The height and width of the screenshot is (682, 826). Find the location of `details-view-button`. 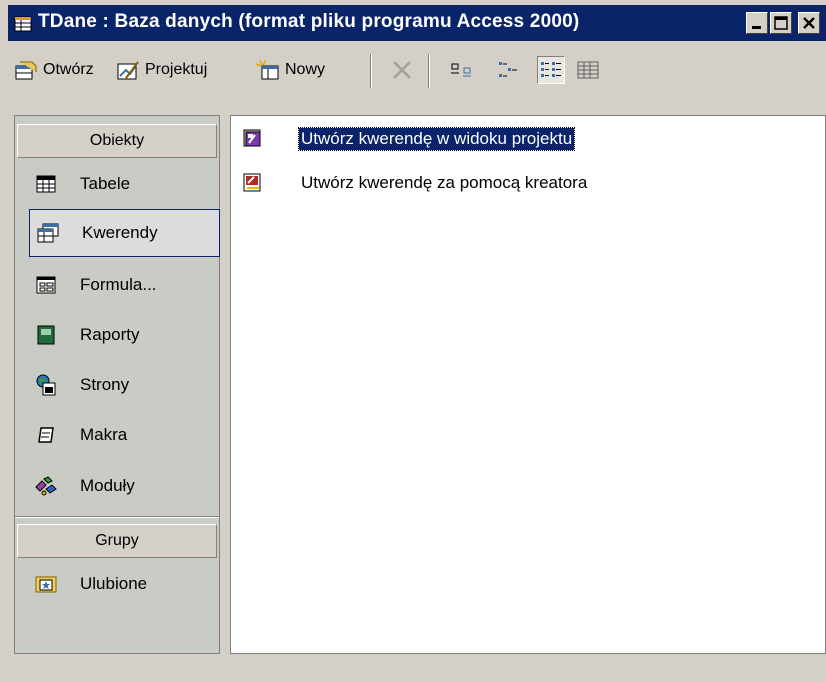

details-view-button is located at coordinates (588, 70).